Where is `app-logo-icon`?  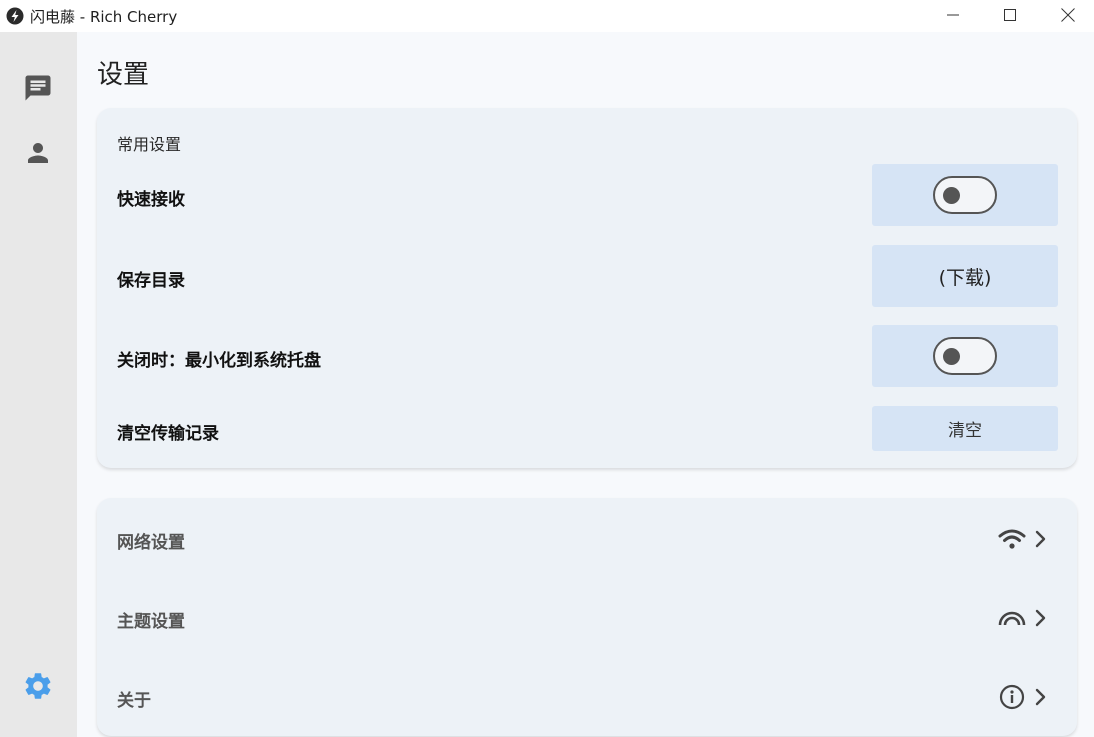
app-logo-icon is located at coordinates (15, 16).